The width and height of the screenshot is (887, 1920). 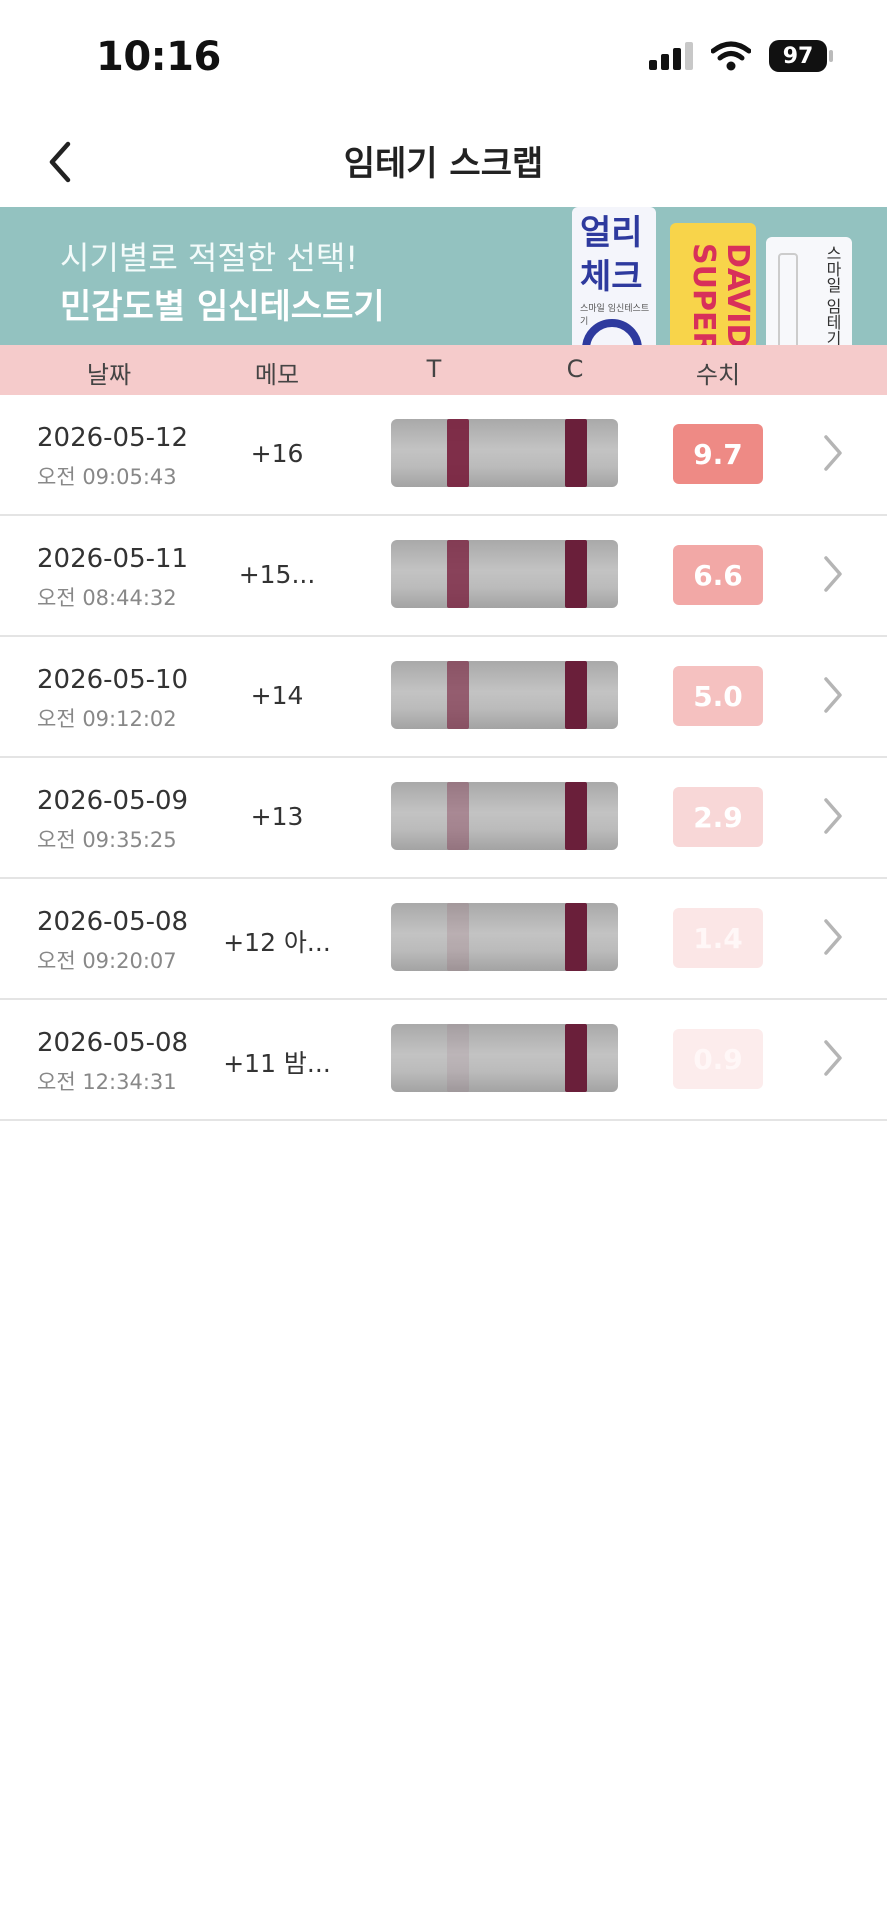 What do you see at coordinates (718, 454) in the screenshot?
I see `value-badge: 9.7` at bounding box center [718, 454].